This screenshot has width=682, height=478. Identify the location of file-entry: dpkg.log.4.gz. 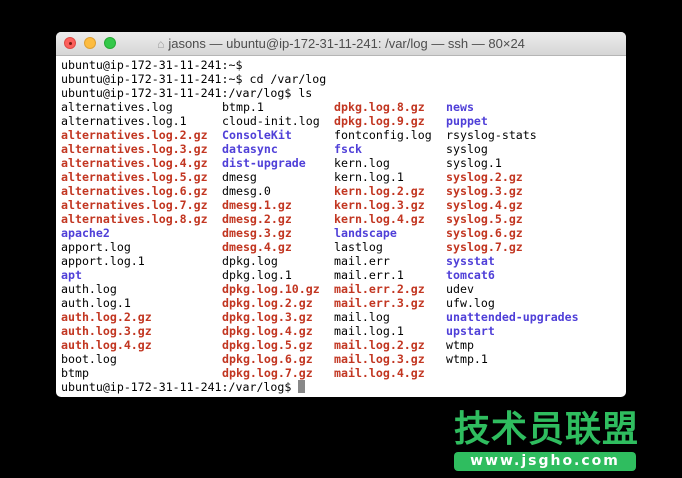
(267, 331).